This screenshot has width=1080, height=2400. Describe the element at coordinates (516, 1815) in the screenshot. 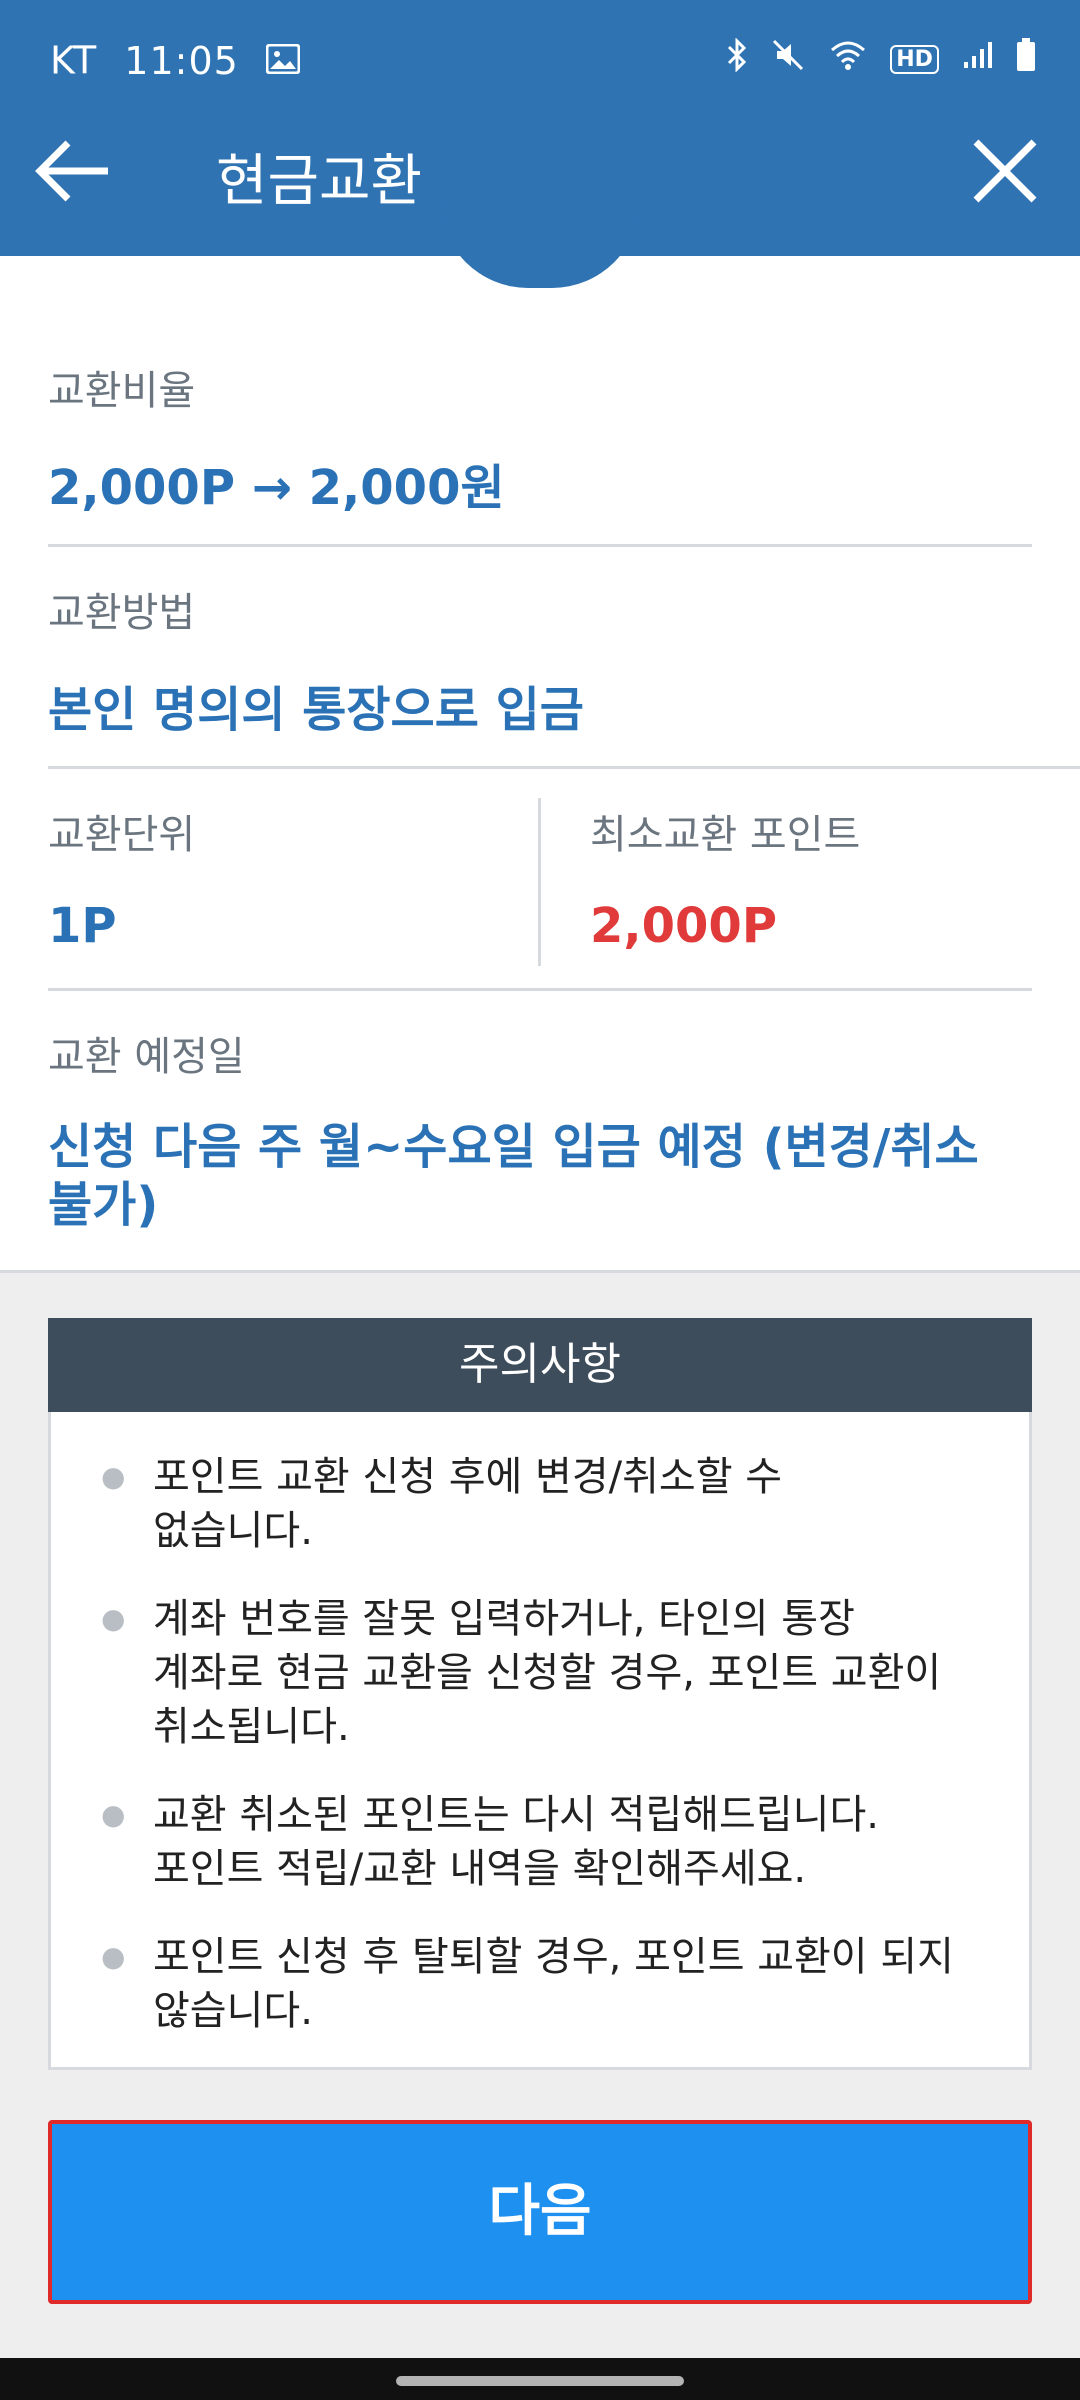

I see `notice-line: 교환 취소된 포인트는 다시 적립해드립니다.` at that location.